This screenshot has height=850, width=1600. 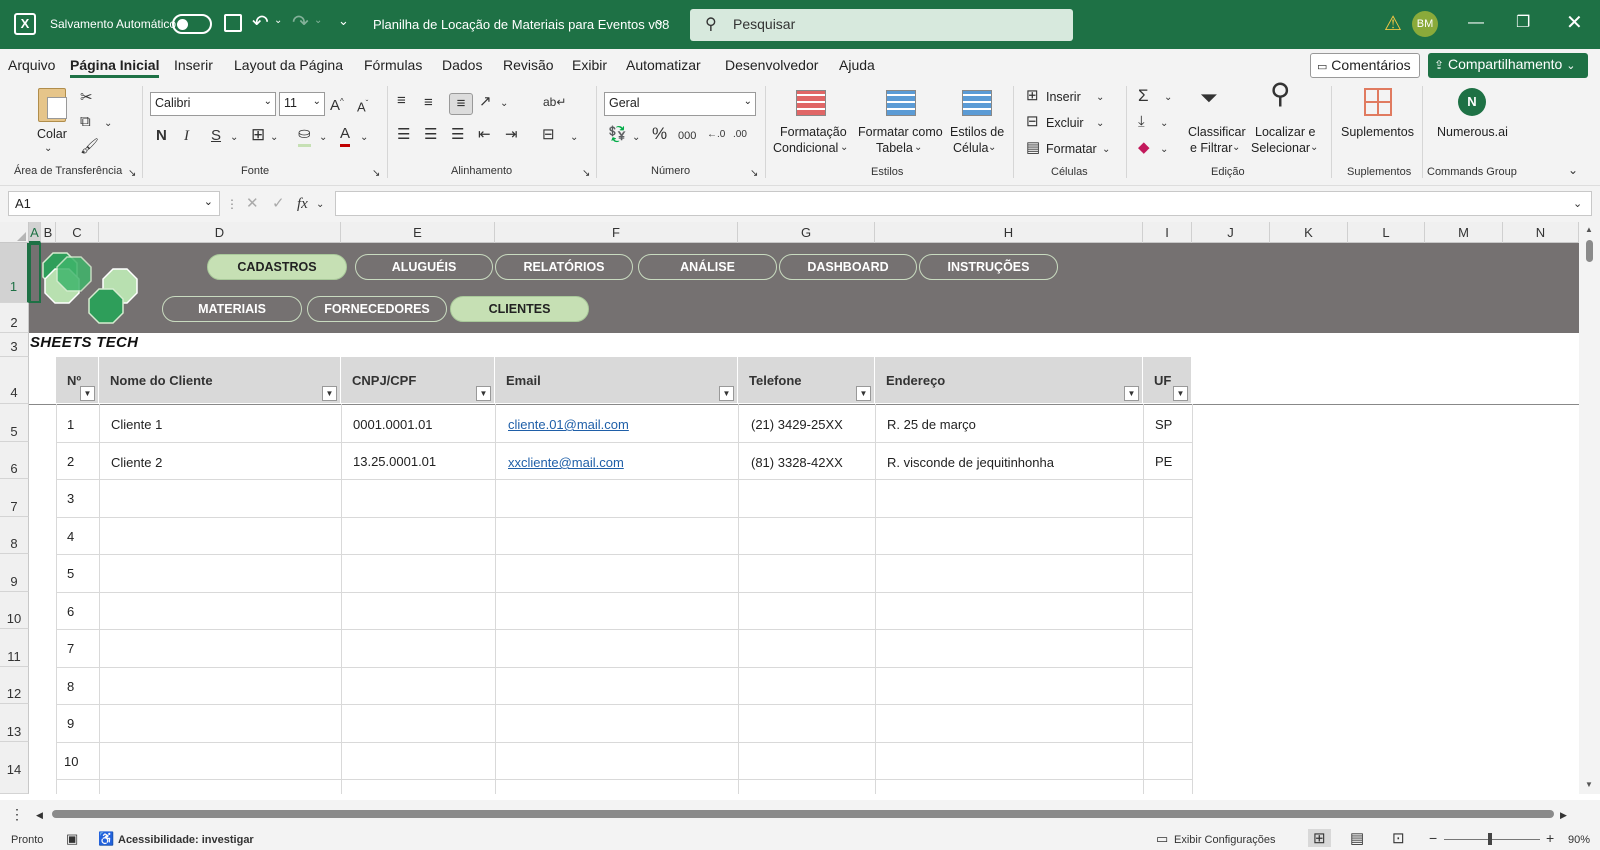 I want to click on menu-item-layout: Layout da Página, so click(x=288, y=65).